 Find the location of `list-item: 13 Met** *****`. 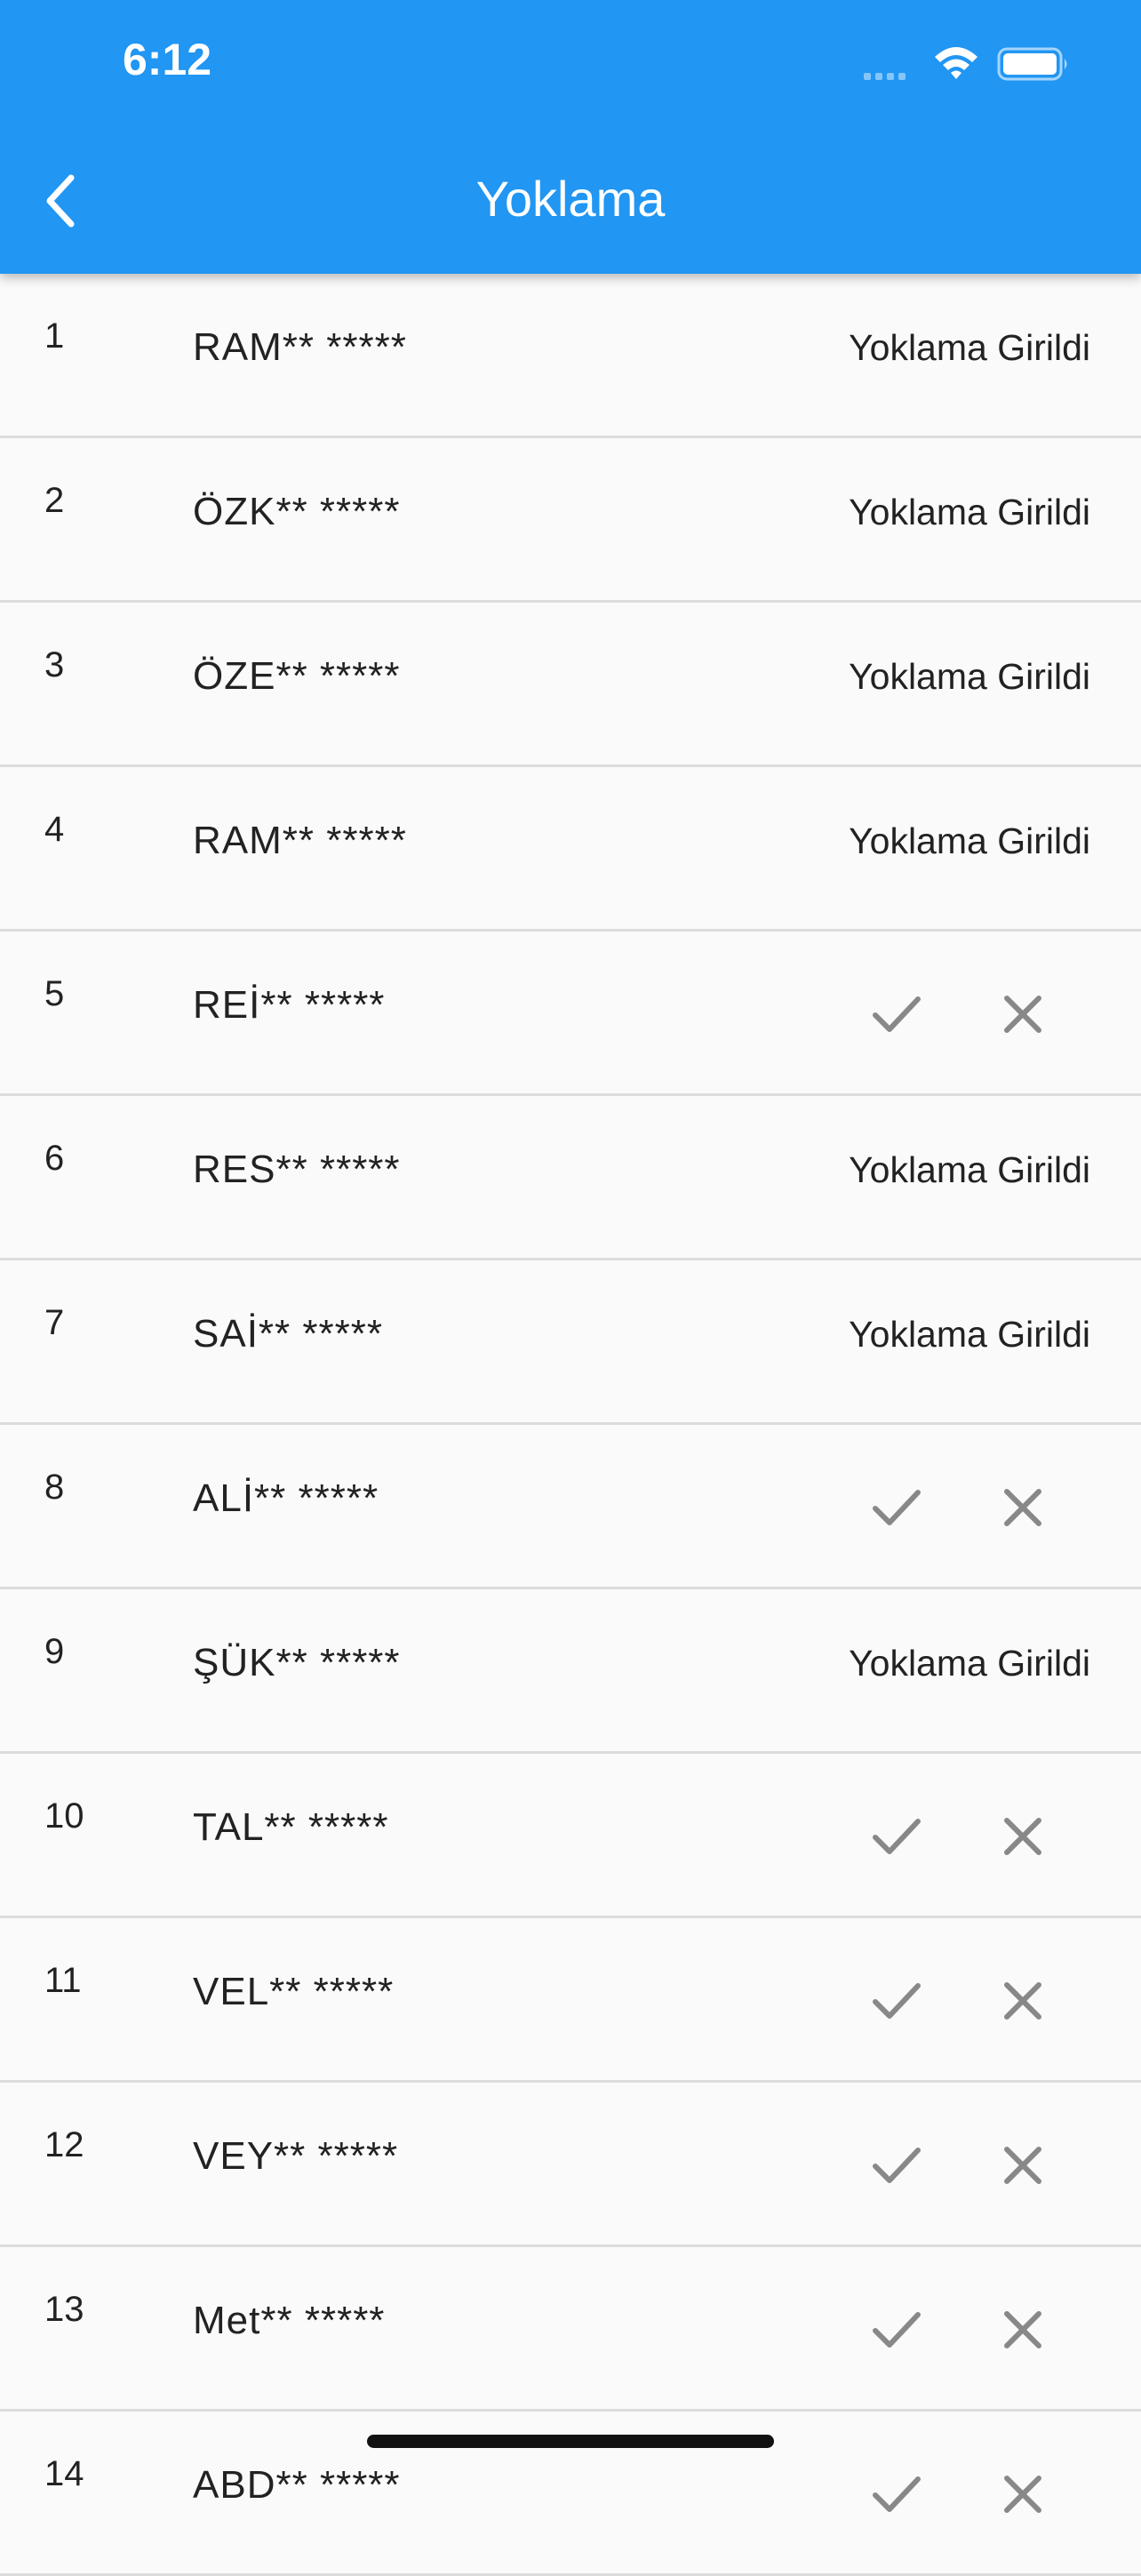

list-item: 13 Met** ***** is located at coordinates (570, 2329).